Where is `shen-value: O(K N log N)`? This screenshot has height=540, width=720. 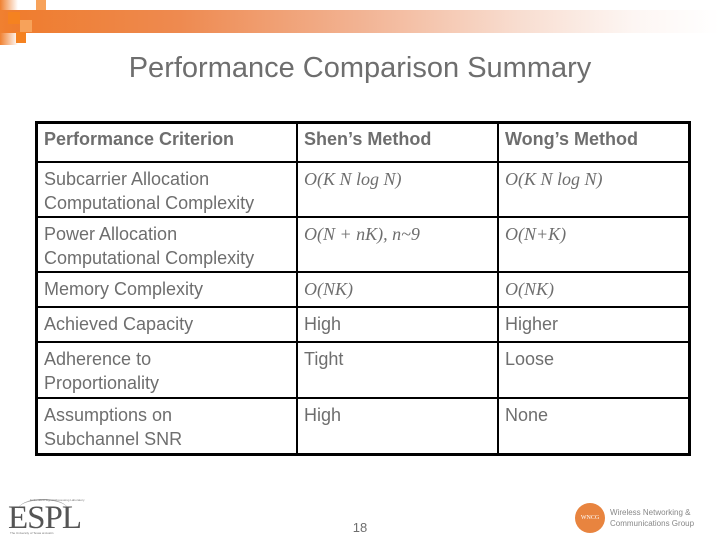 shen-value: O(K N log N) is located at coordinates (397, 189).